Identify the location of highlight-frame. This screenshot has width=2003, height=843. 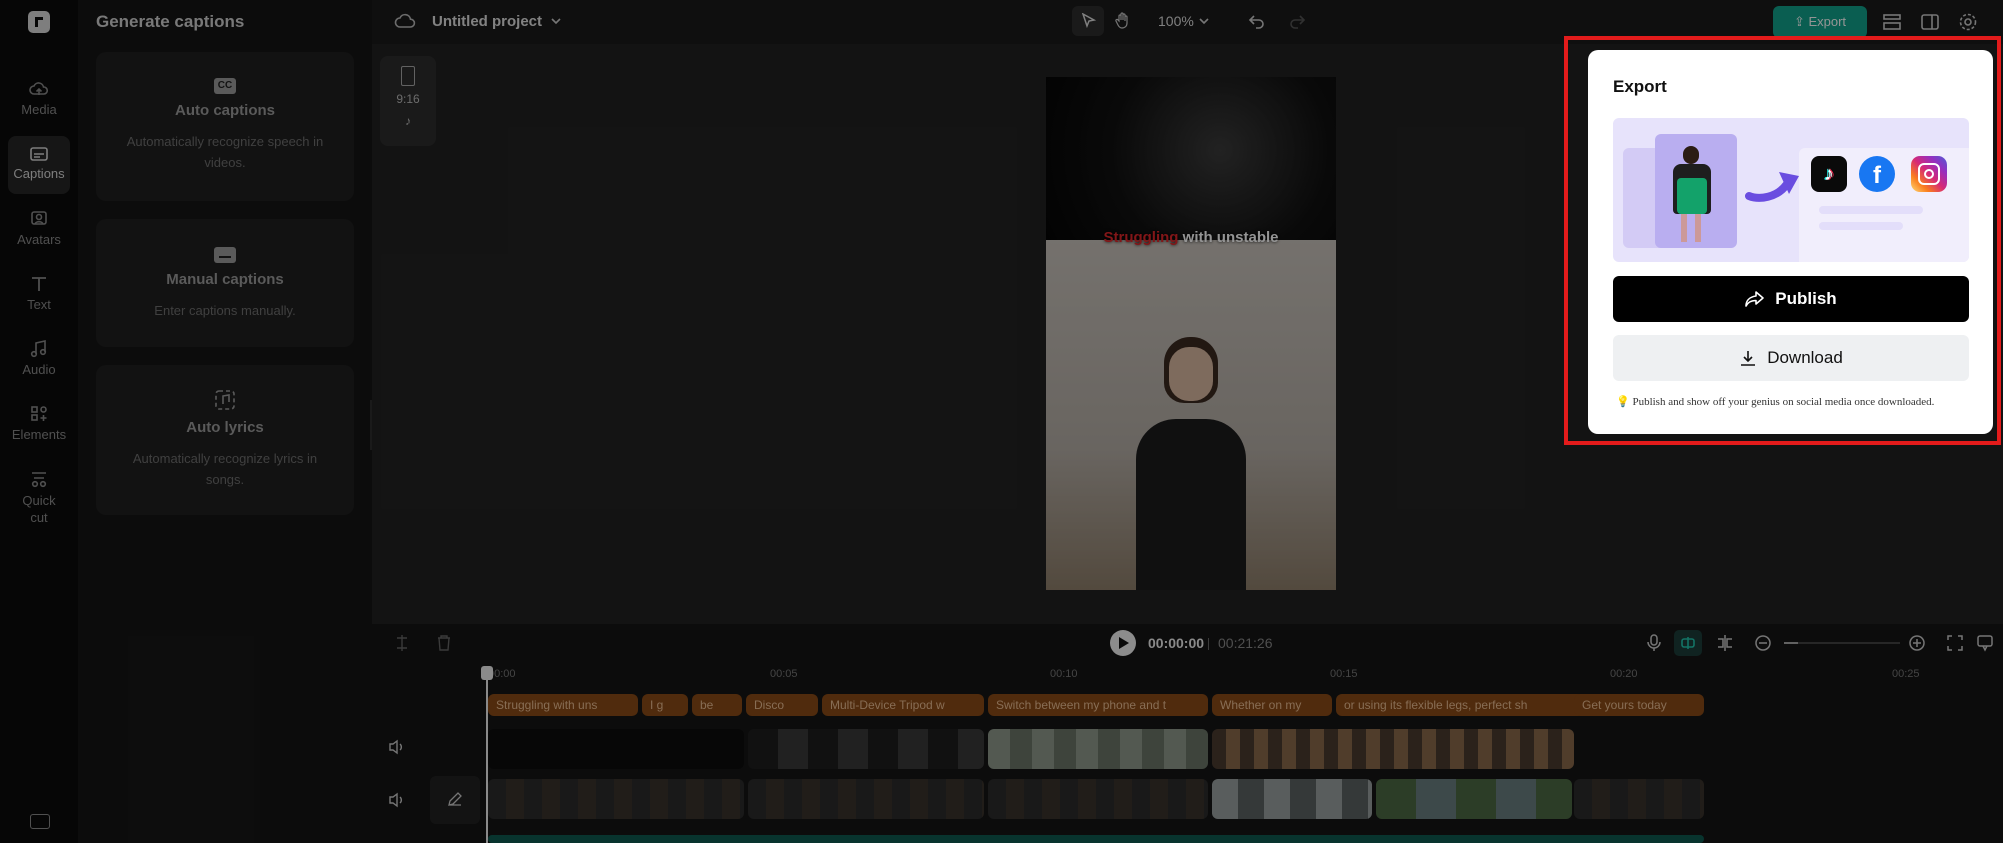
(1782, 240).